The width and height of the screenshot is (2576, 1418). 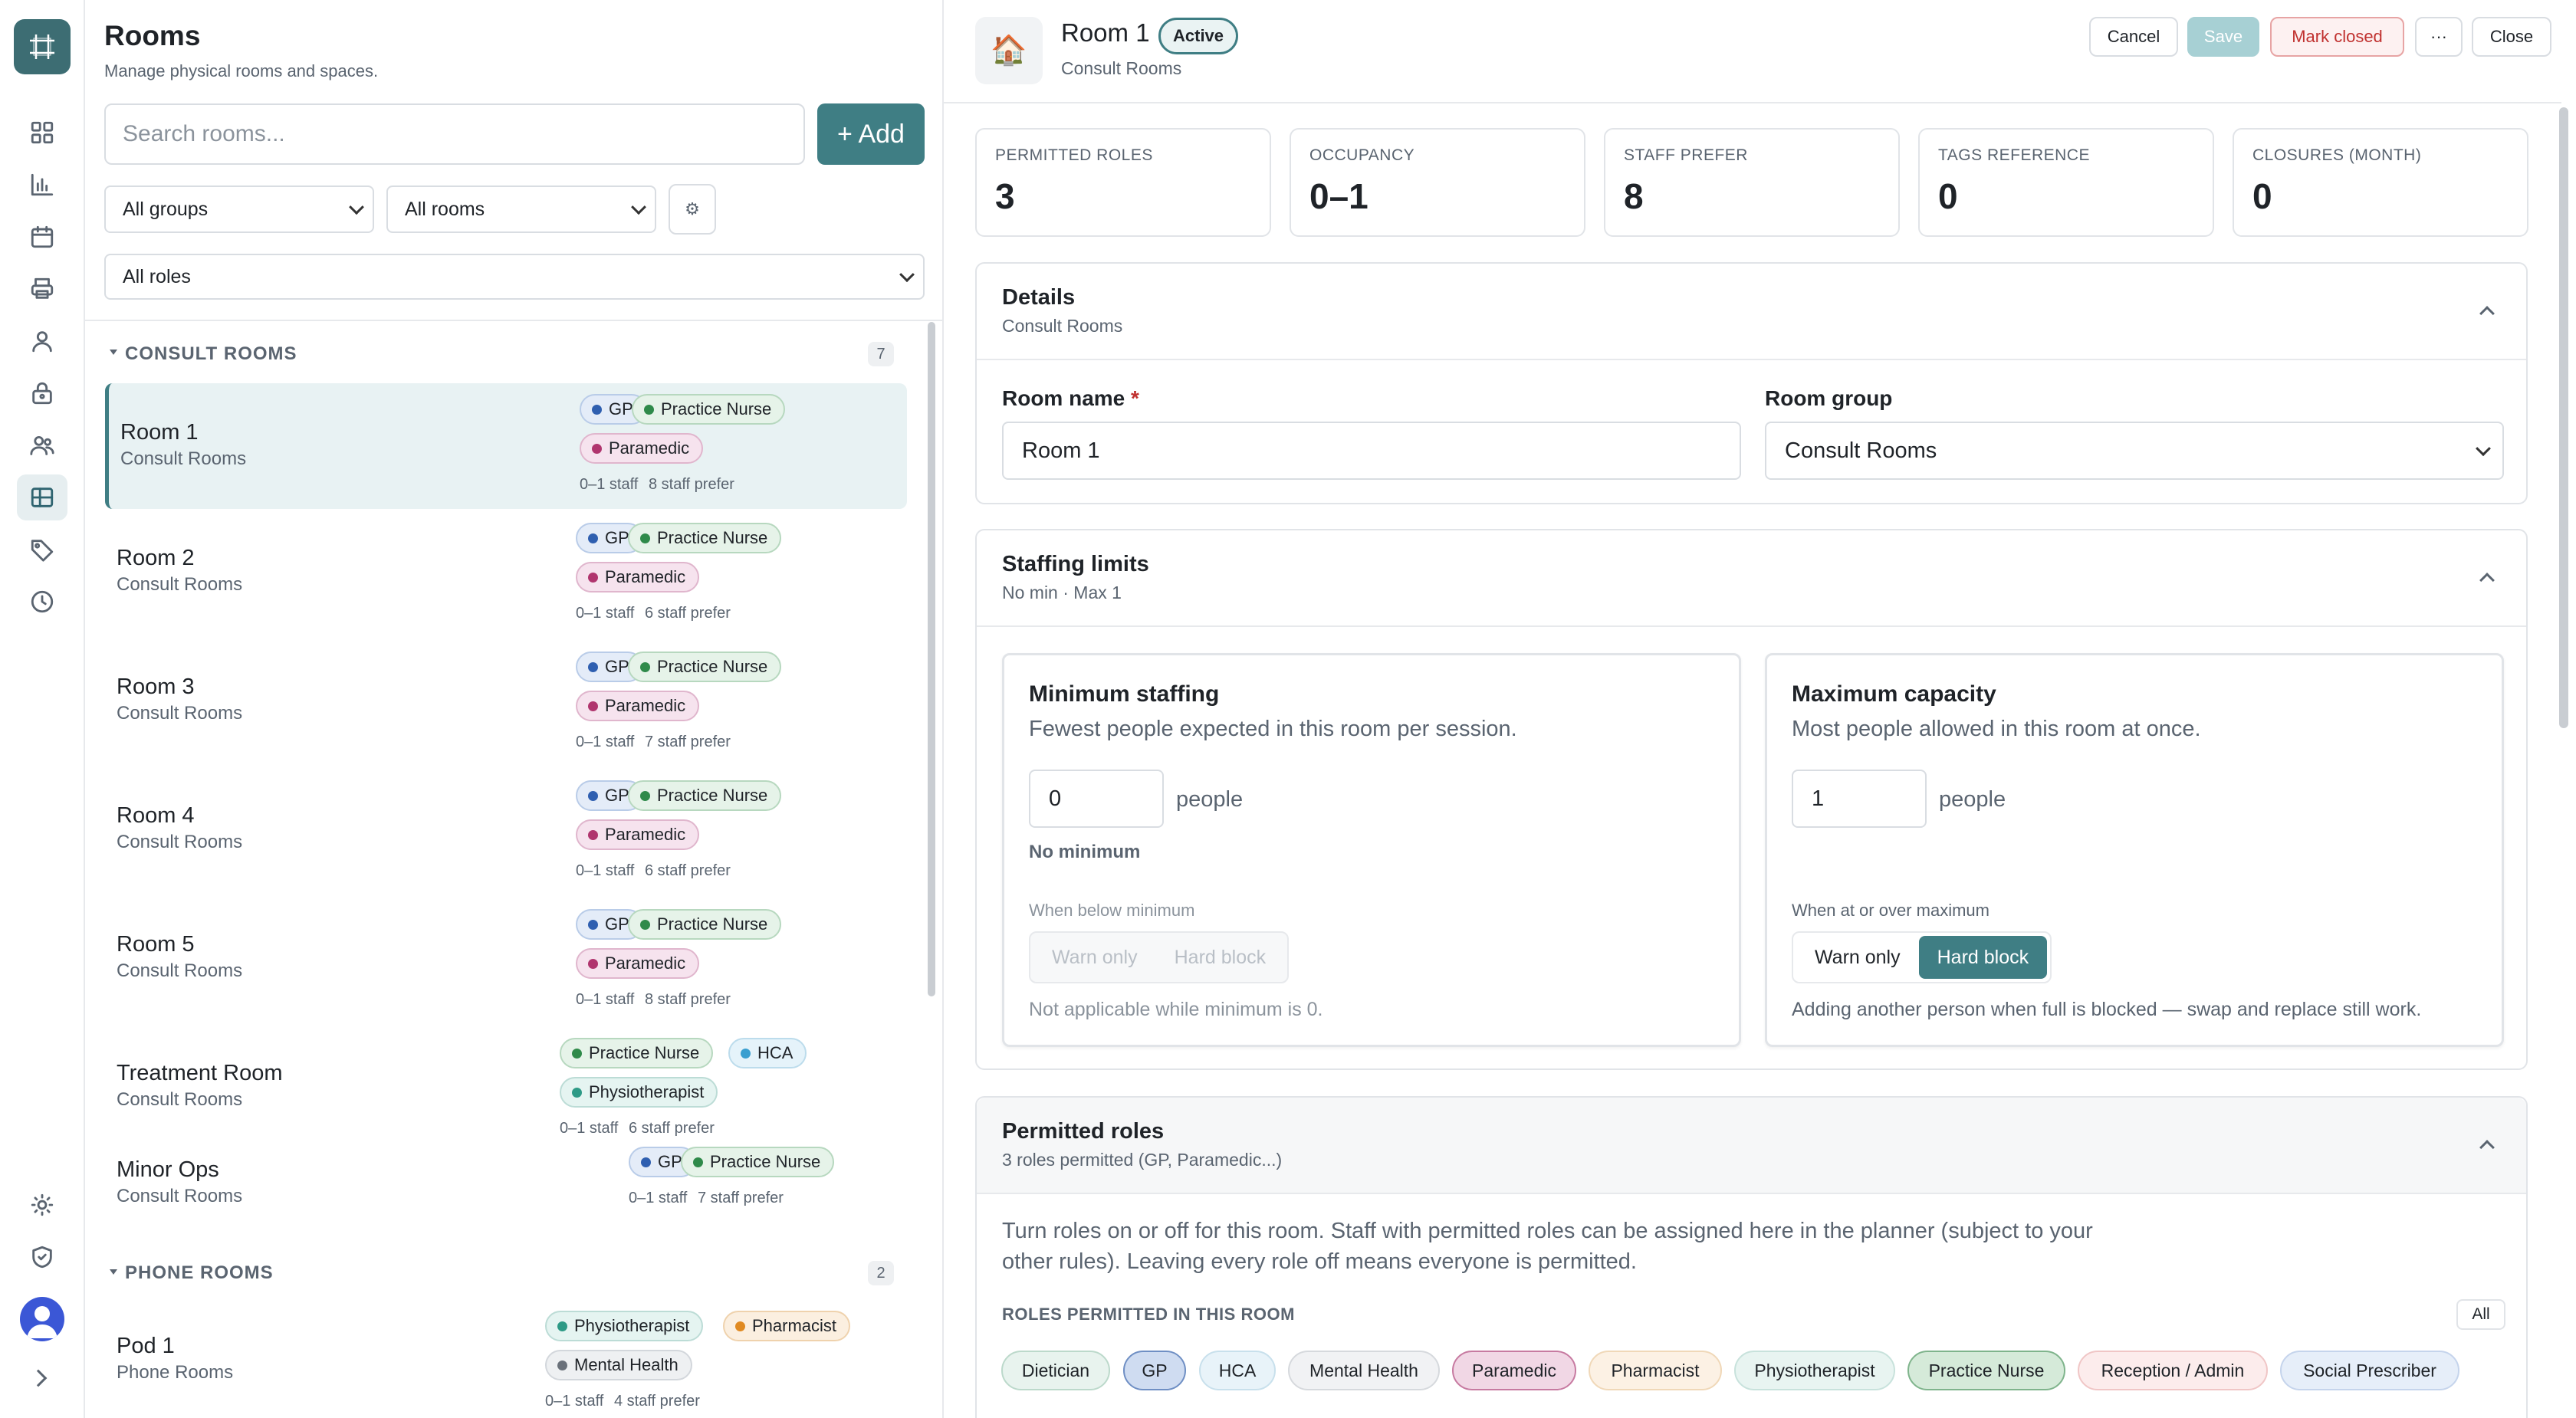 What do you see at coordinates (1514, 1371) in the screenshot?
I see `role-toggle-chip: Paramedic` at bounding box center [1514, 1371].